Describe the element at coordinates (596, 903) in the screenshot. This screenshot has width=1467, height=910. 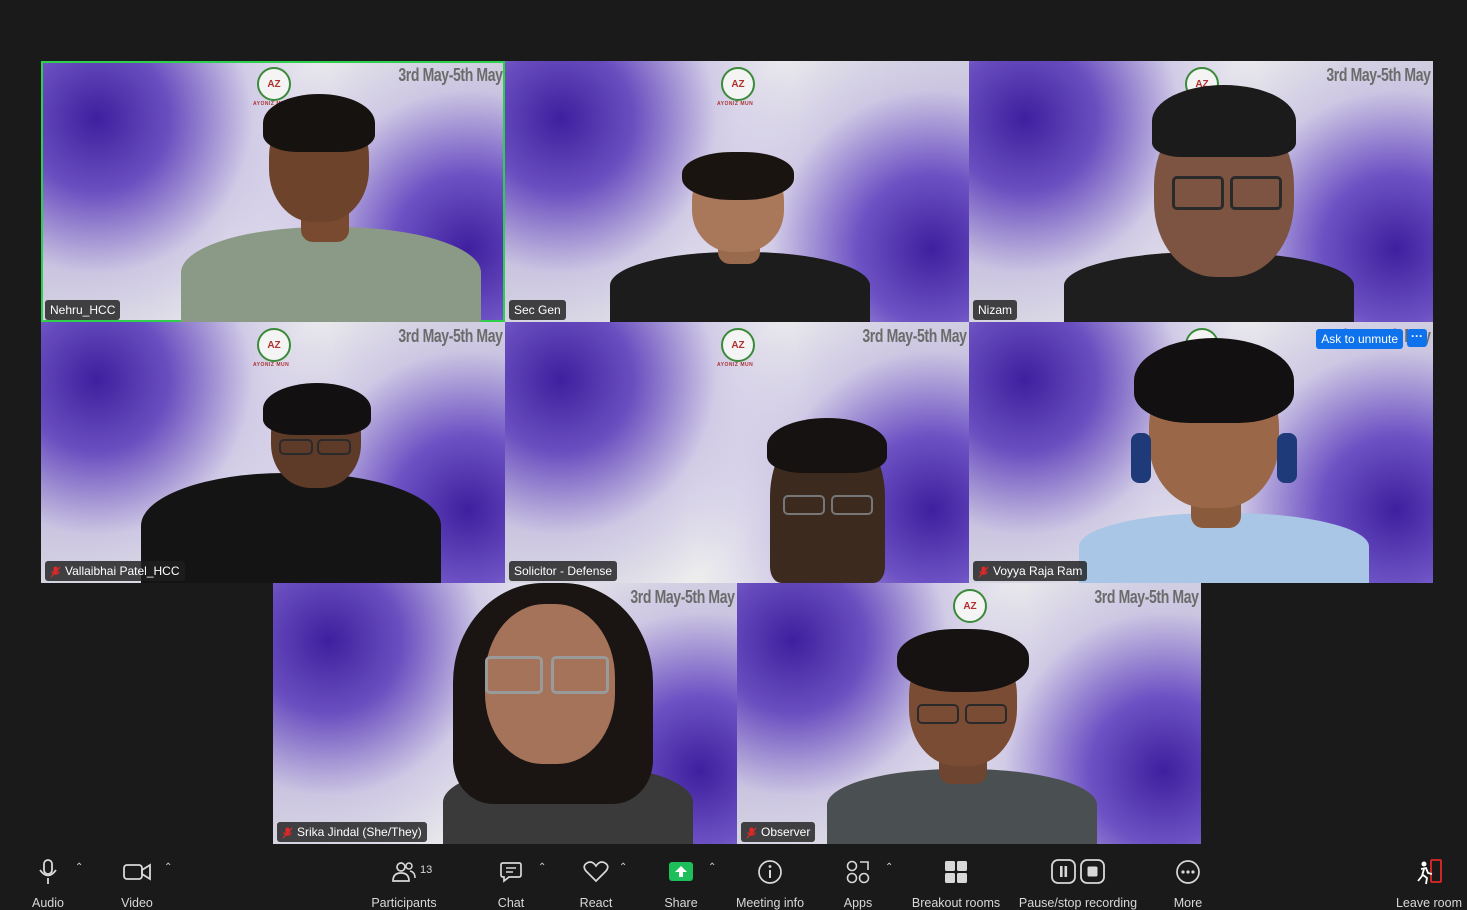
I see `react-label: React` at that location.